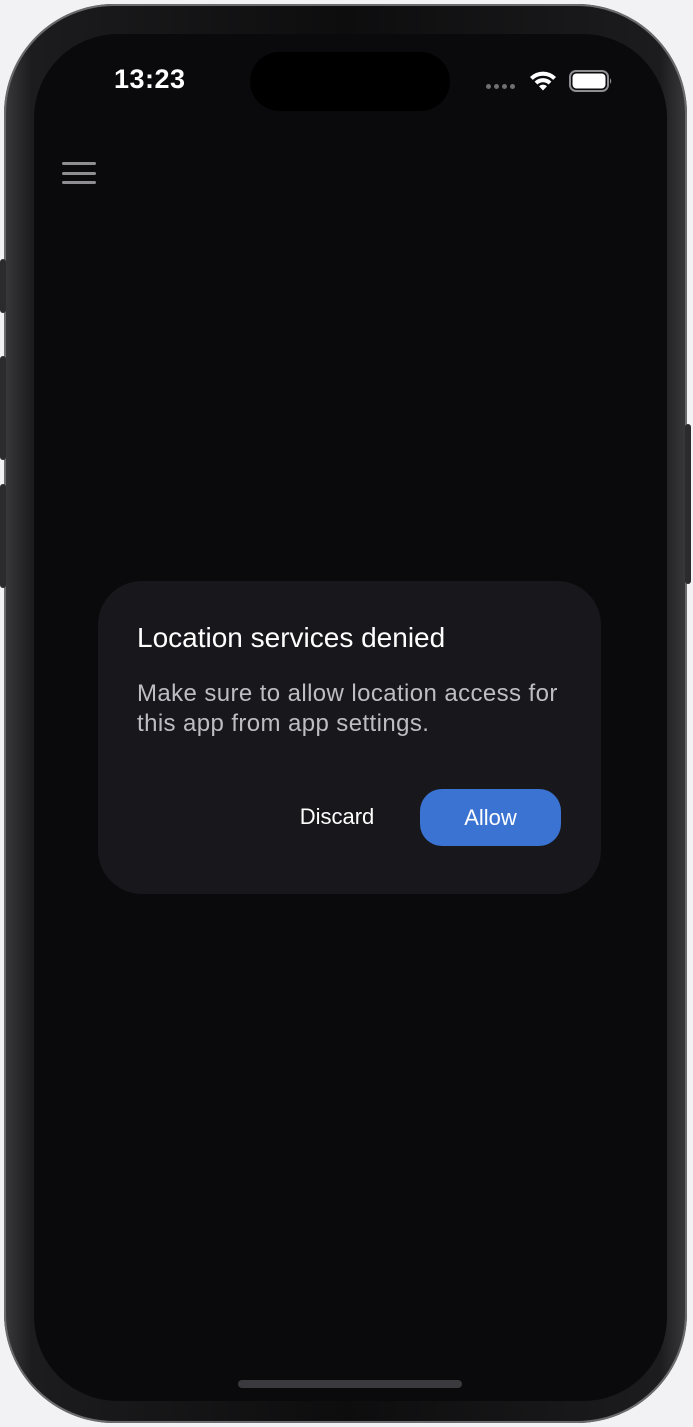  What do you see at coordinates (543, 81) in the screenshot?
I see `wifi-icon` at bounding box center [543, 81].